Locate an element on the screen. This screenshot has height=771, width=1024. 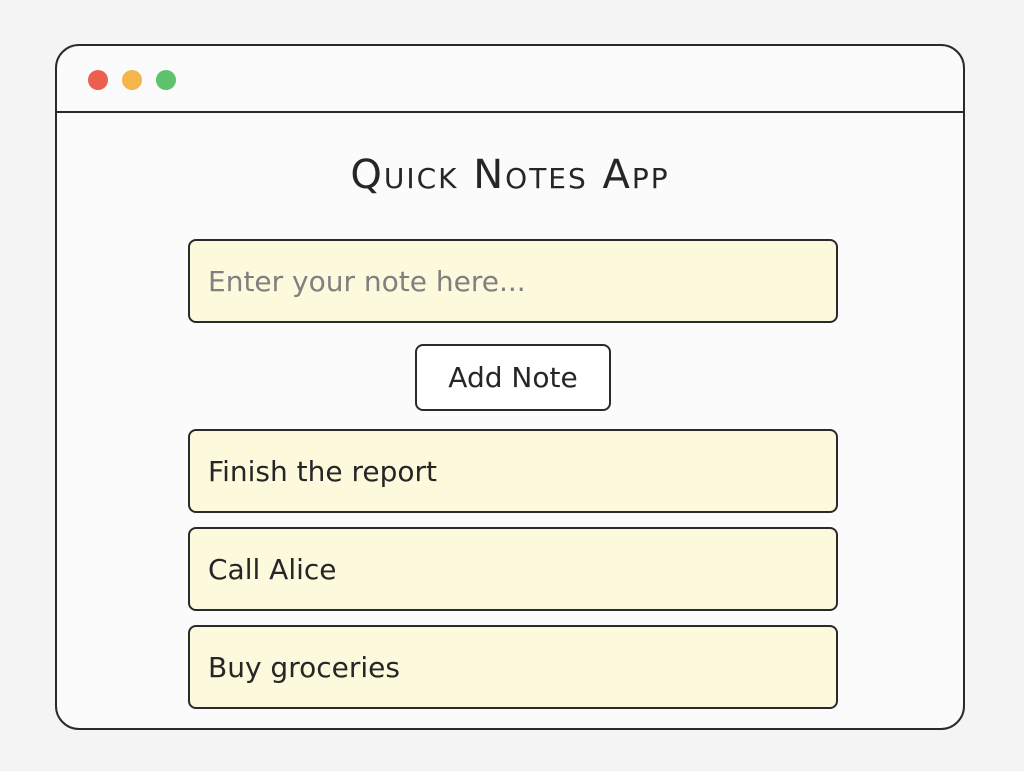
note-text: Finish the report is located at coordinates (322, 471).